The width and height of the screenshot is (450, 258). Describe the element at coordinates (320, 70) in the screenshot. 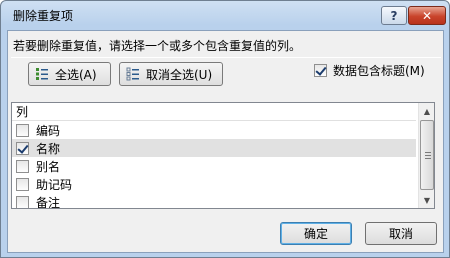

I see `headers-checkbox-box` at that location.